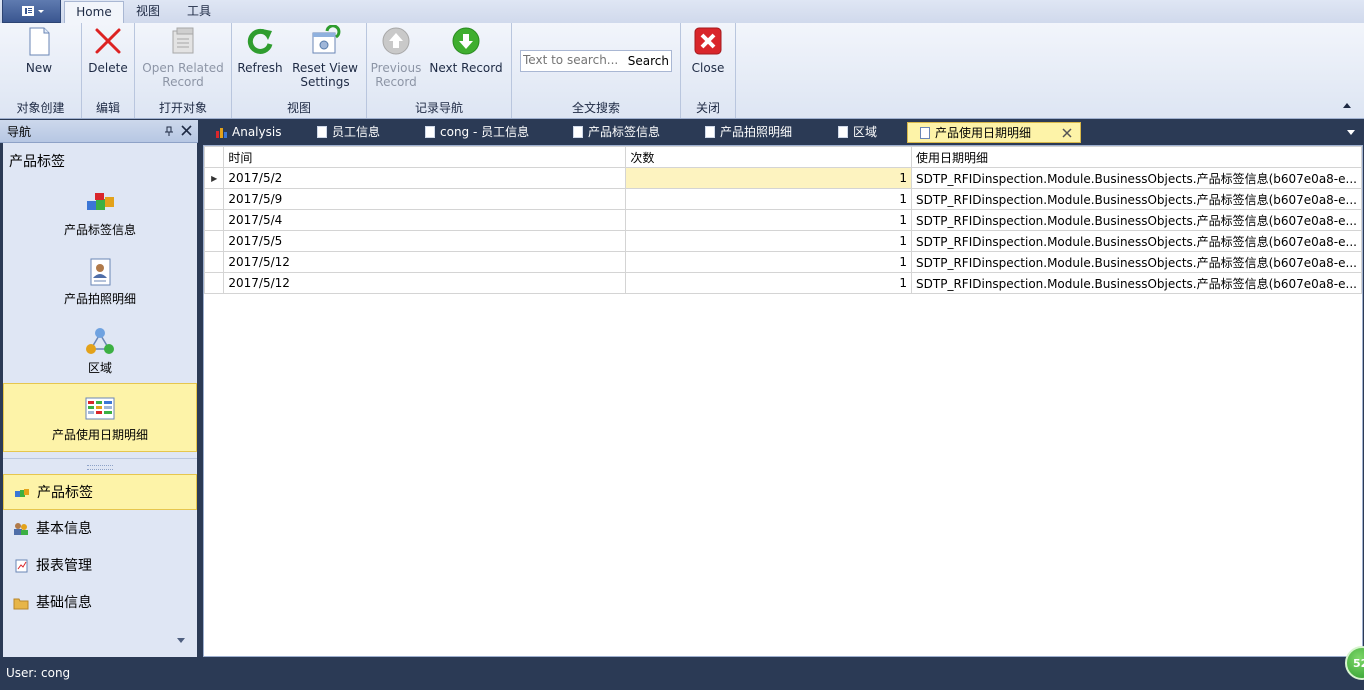 This screenshot has width=1364, height=690. What do you see at coordinates (182, 108) in the screenshot?
I see `group-open-label: 打开对象` at bounding box center [182, 108].